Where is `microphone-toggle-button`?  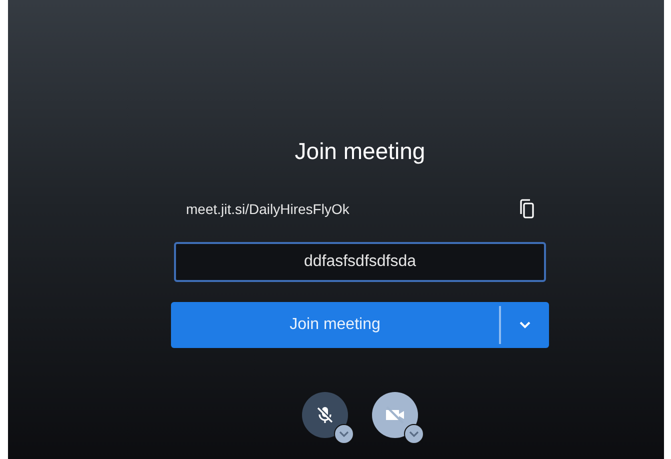
microphone-toggle-button is located at coordinates (325, 415).